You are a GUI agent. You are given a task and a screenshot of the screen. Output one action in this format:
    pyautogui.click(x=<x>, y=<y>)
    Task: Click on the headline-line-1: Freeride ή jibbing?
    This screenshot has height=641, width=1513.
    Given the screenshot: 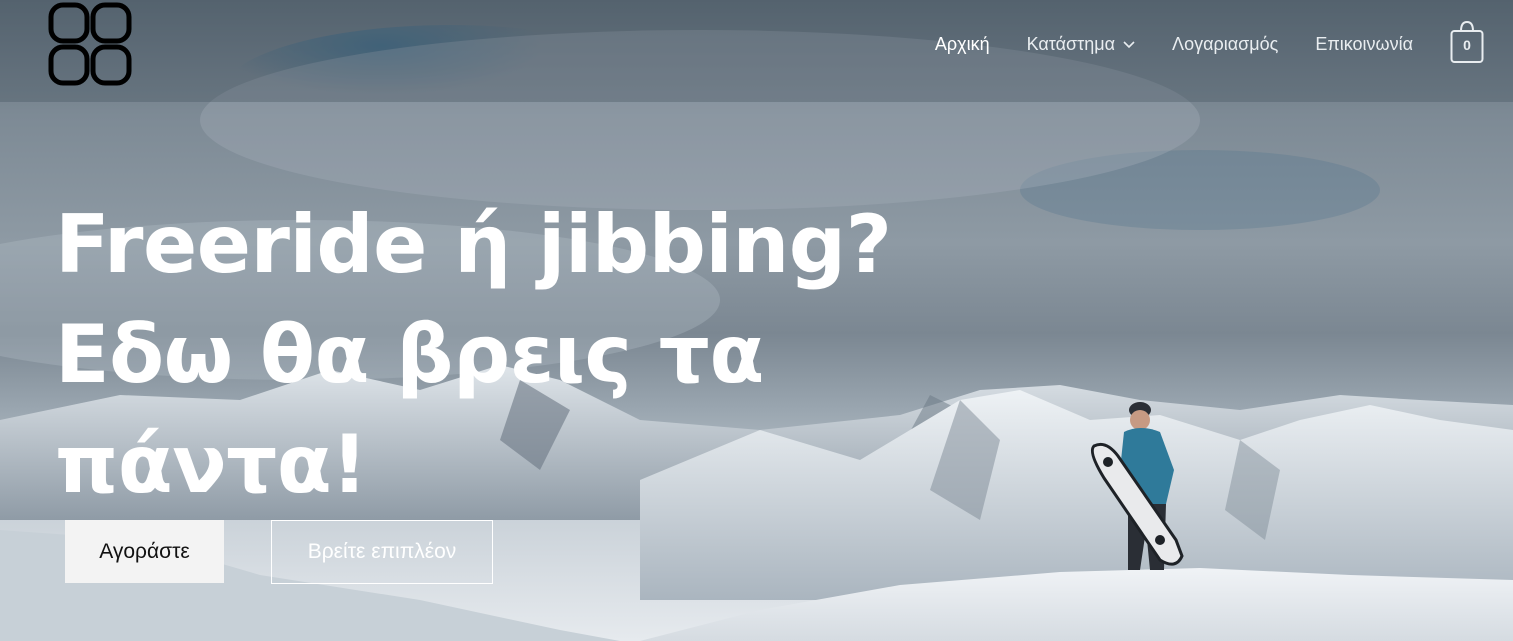 What is the action you would take?
    pyautogui.click(x=473, y=244)
    